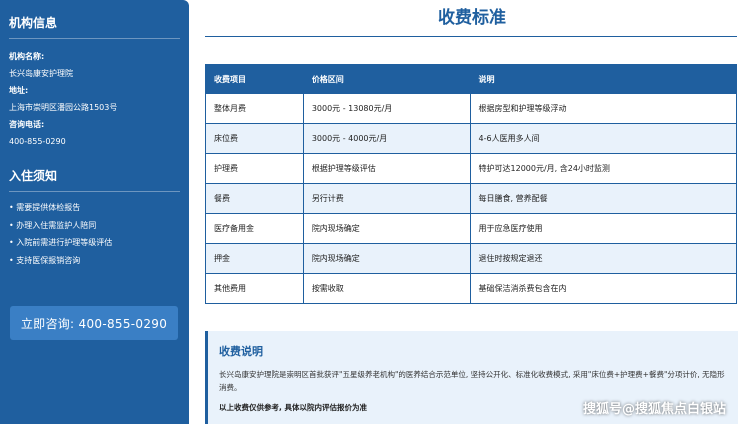  Describe the element at coordinates (94, 226) in the screenshot. I see `admission-item: 办理入住需监护人陪同` at that location.